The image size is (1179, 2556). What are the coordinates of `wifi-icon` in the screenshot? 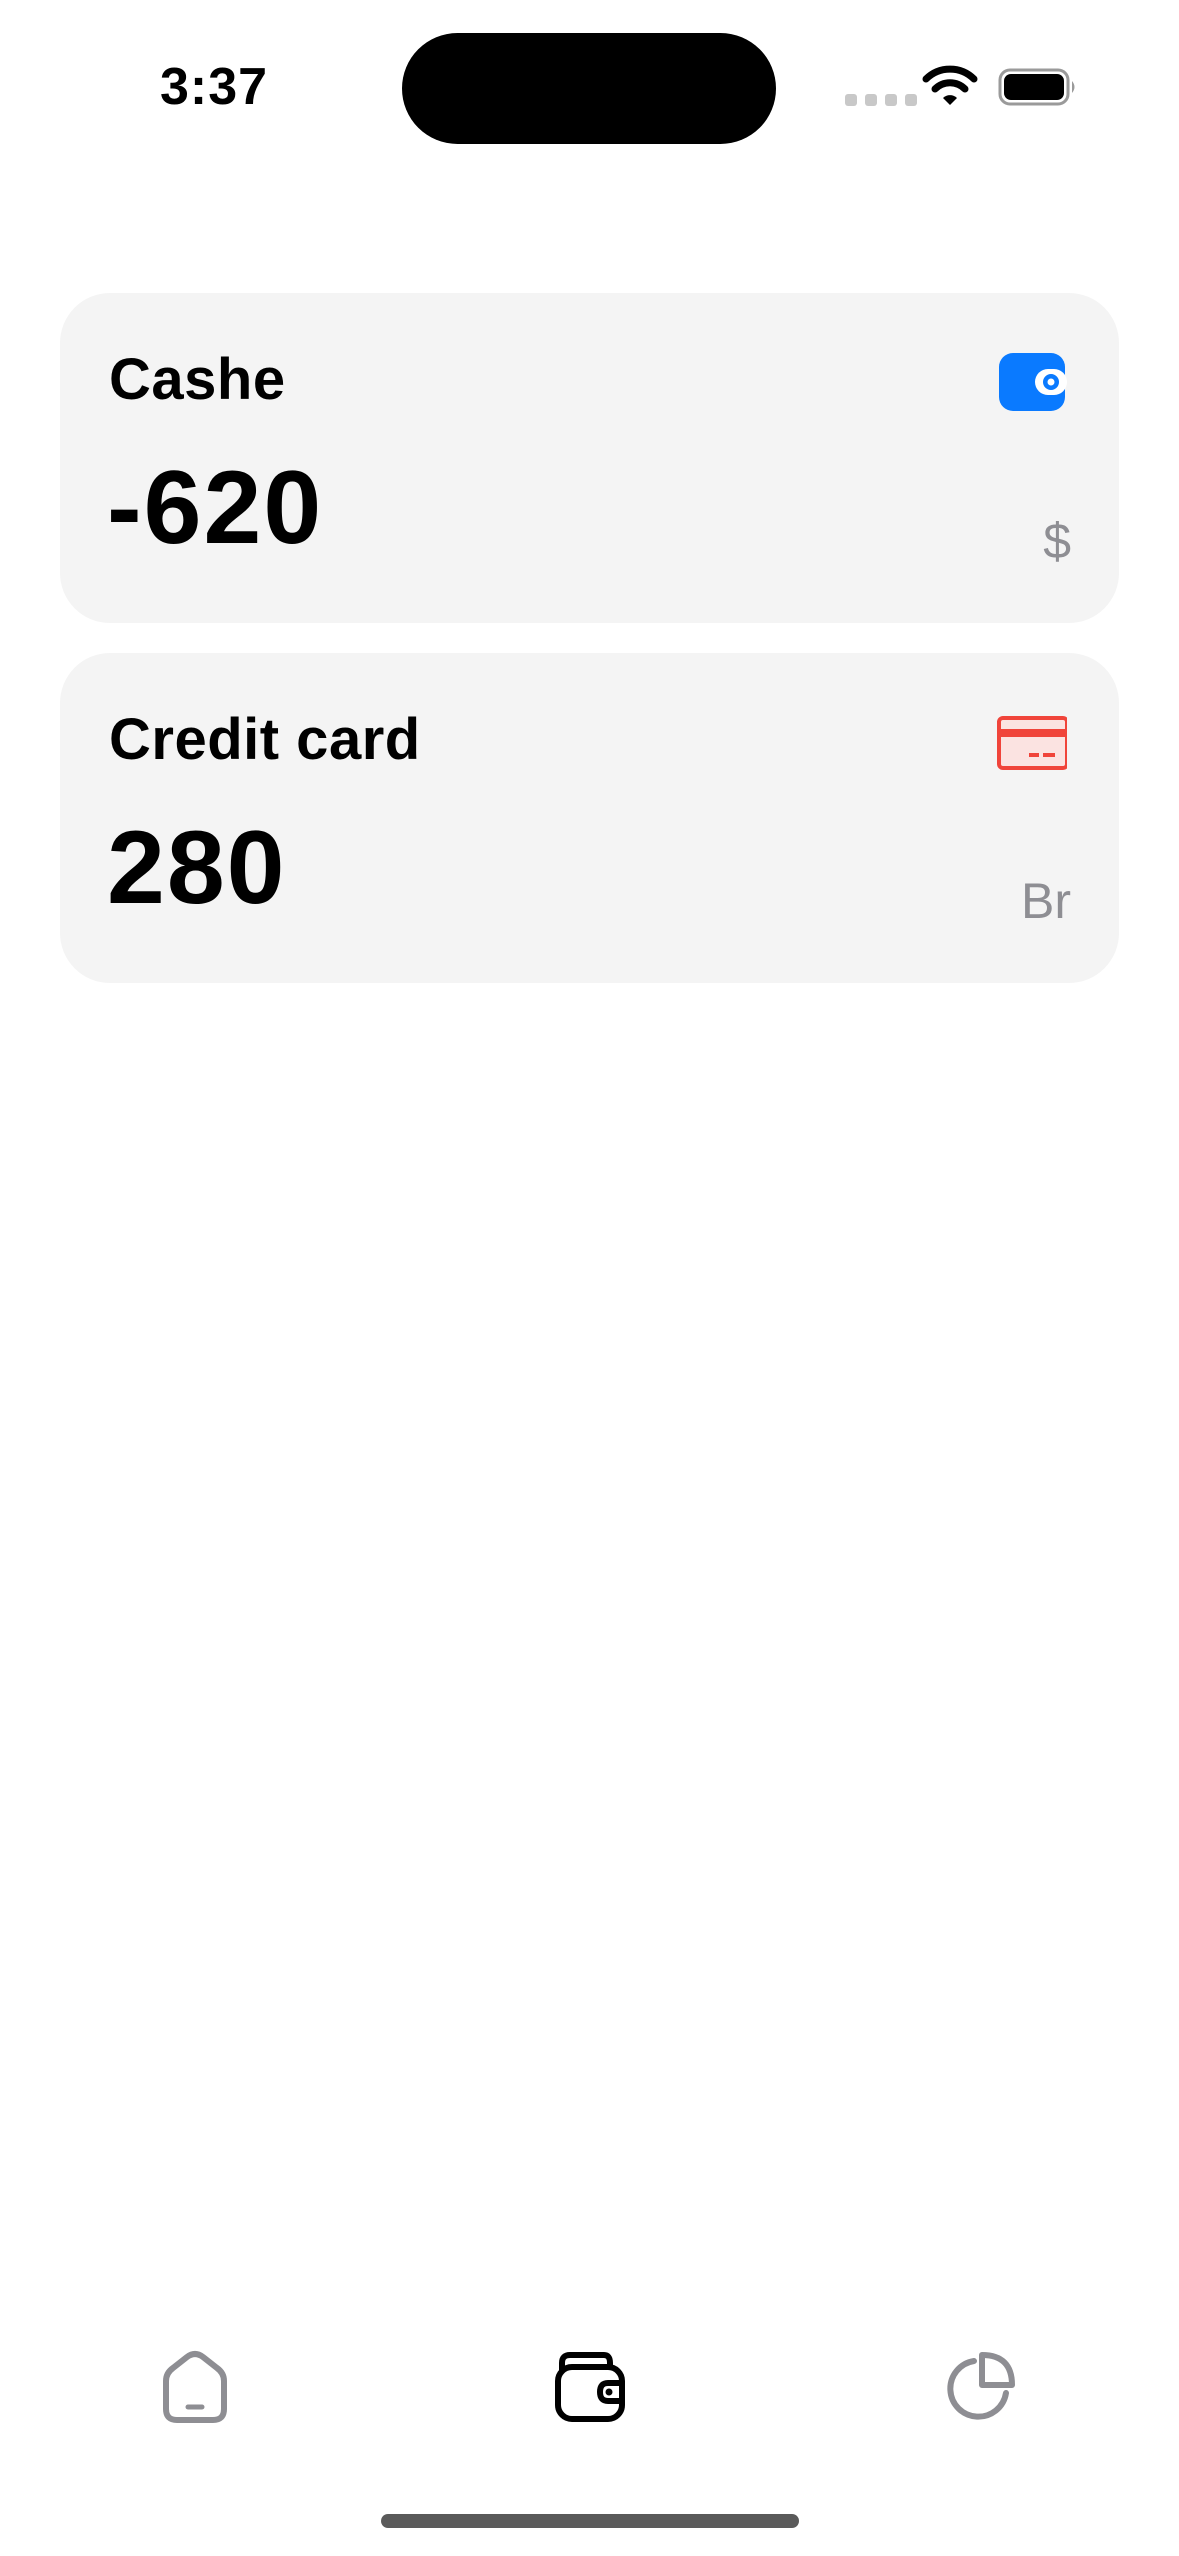 It's located at (950, 85).